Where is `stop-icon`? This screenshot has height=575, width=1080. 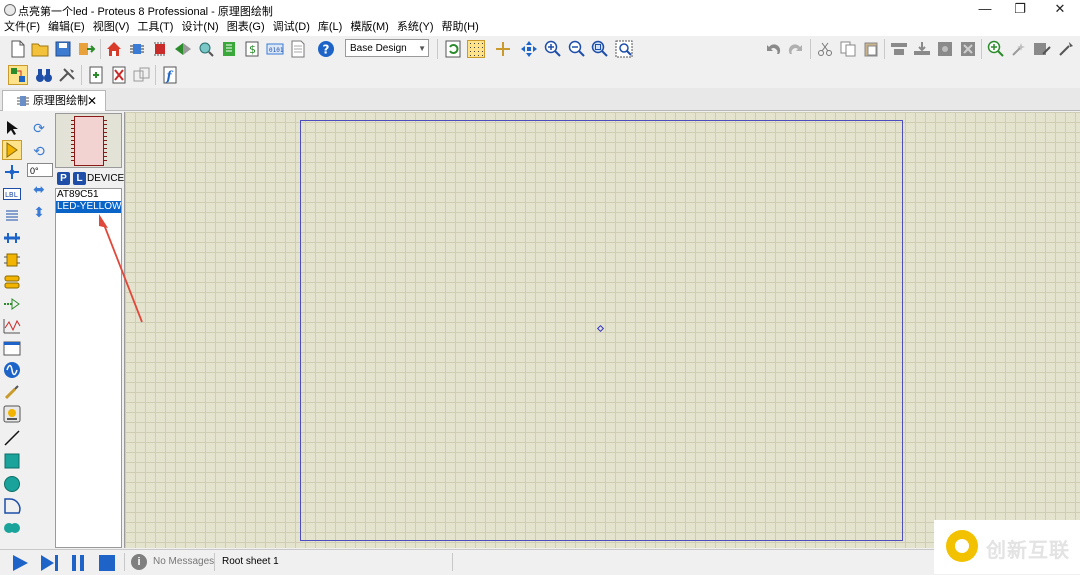 stop-icon is located at coordinates (107, 562).